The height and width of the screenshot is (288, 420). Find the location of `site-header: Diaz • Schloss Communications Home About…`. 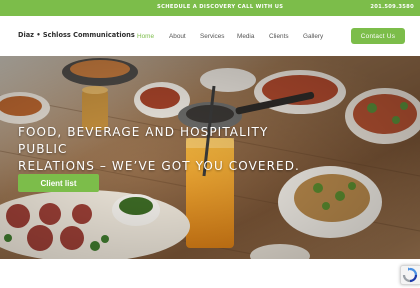

site-header: Diaz • Schloss Communications Home About… is located at coordinates (210, 36).